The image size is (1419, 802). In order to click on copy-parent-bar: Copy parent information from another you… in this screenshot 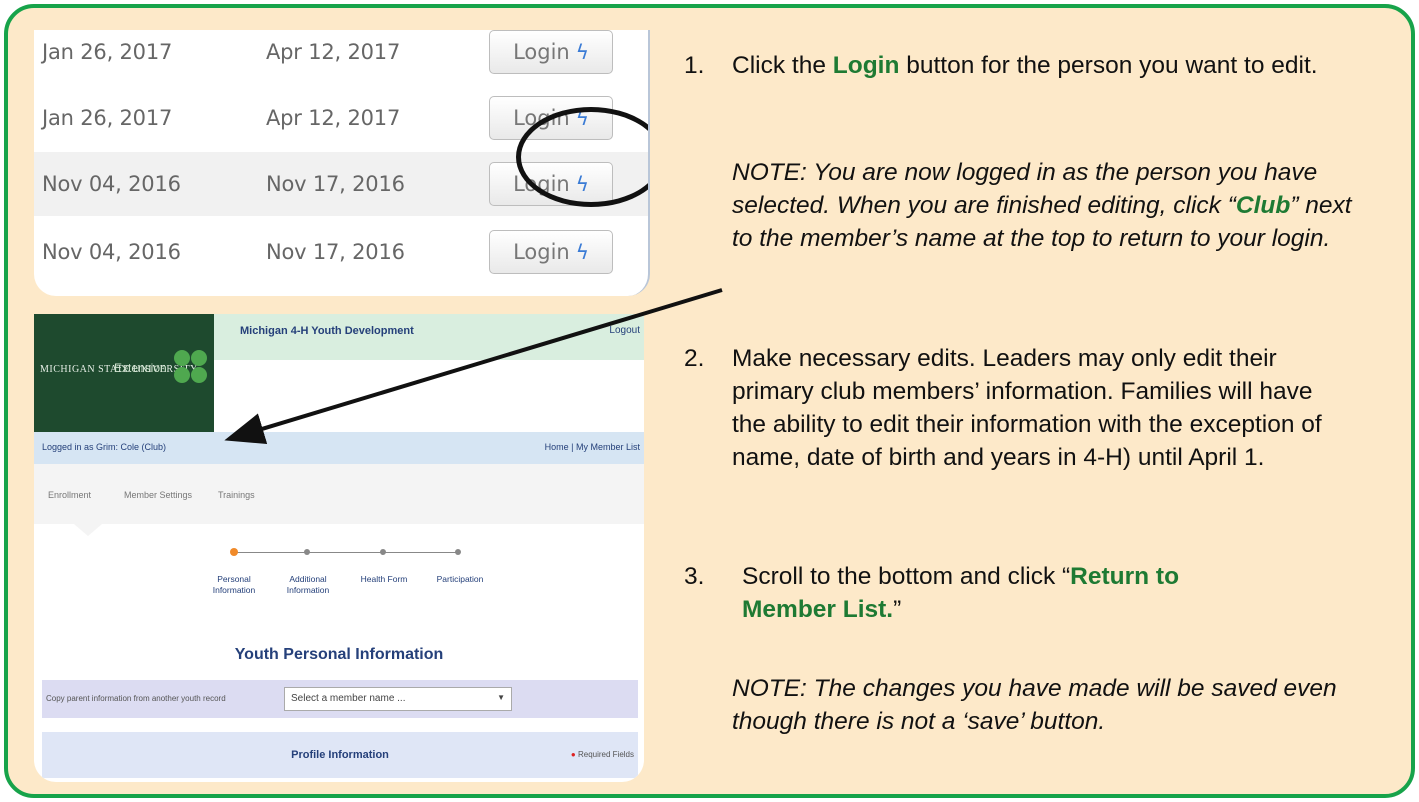, I will do `click(340, 699)`.